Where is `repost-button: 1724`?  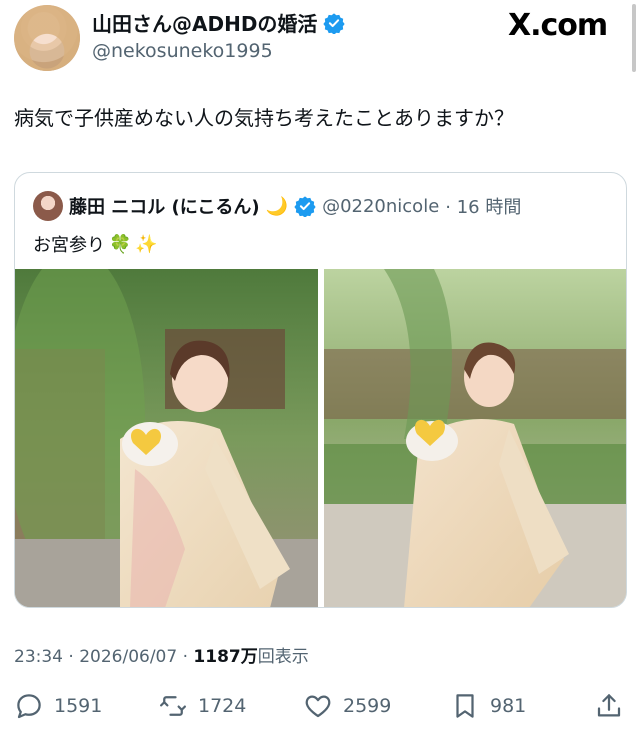
repost-button: 1724 is located at coordinates (202, 706).